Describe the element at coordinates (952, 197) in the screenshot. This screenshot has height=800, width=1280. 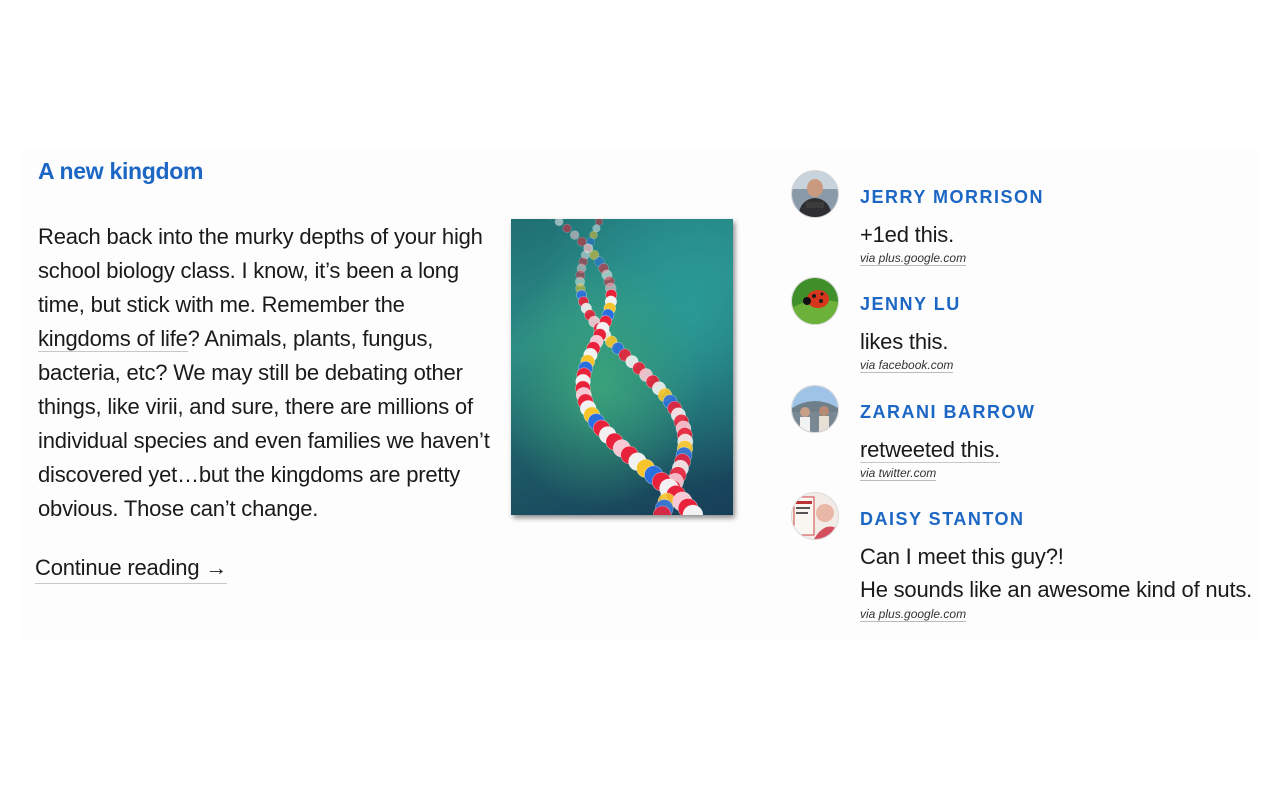
I see `user-name: Jerry Morrison` at that location.